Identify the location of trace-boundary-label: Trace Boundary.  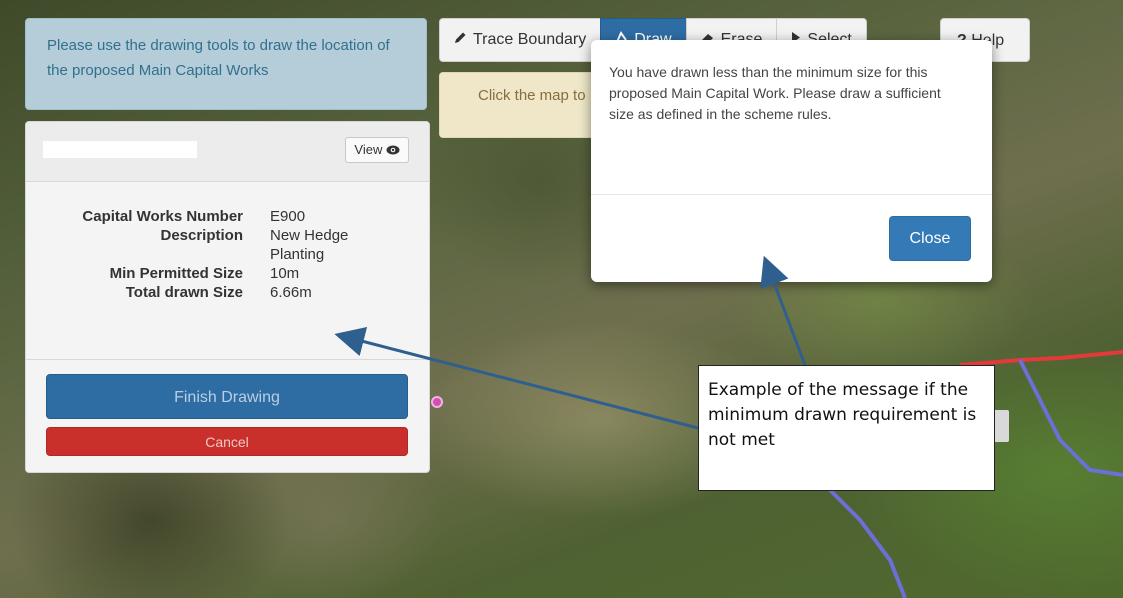
(530, 39).